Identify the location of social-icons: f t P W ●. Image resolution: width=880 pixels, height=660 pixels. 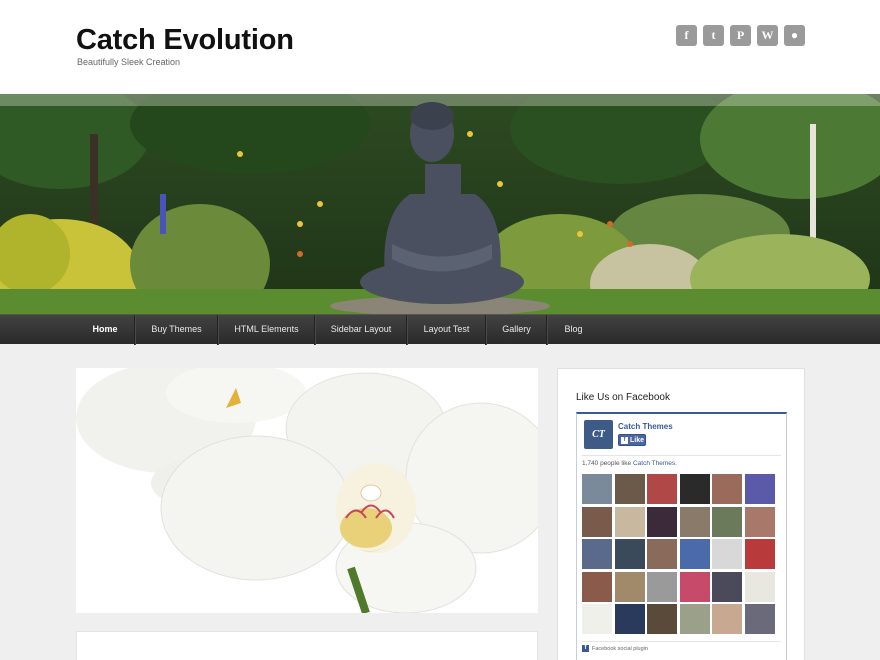
(740, 35).